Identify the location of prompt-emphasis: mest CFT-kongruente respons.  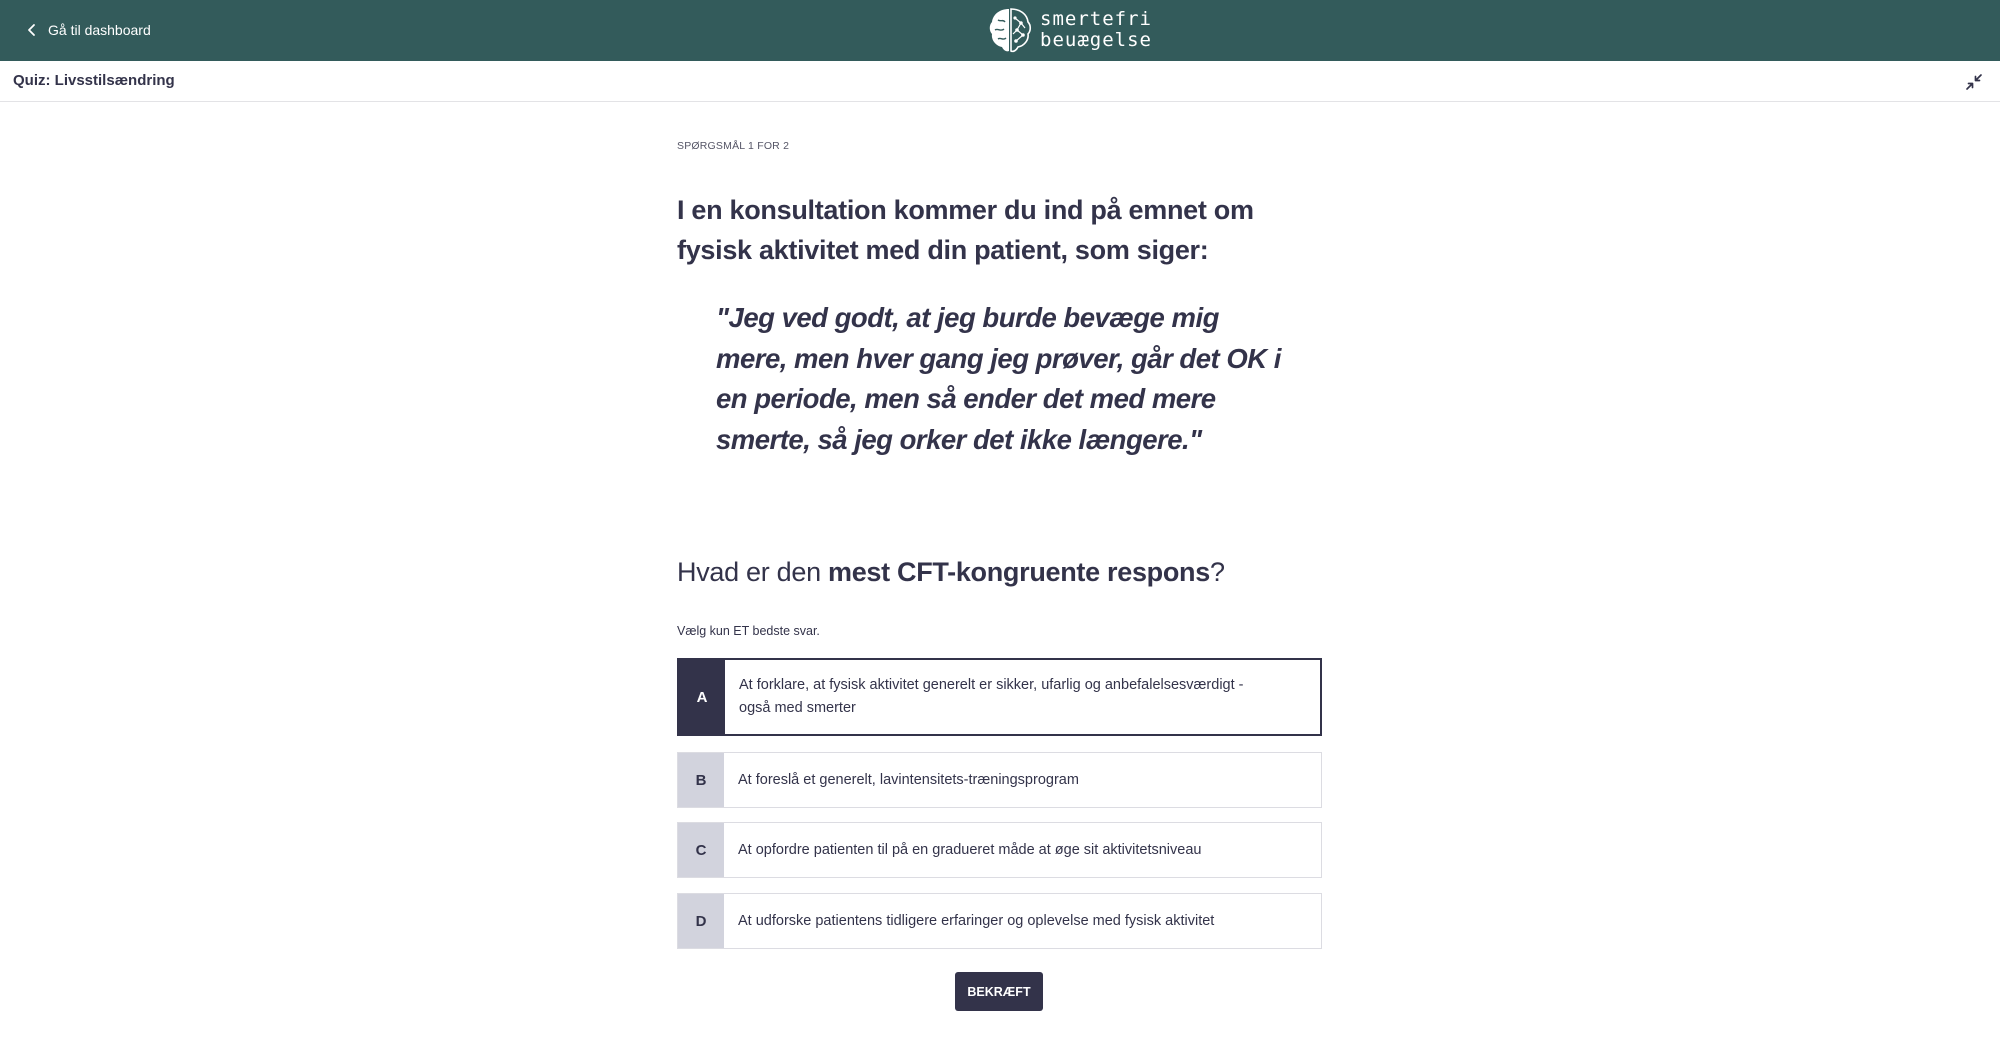
(1019, 572).